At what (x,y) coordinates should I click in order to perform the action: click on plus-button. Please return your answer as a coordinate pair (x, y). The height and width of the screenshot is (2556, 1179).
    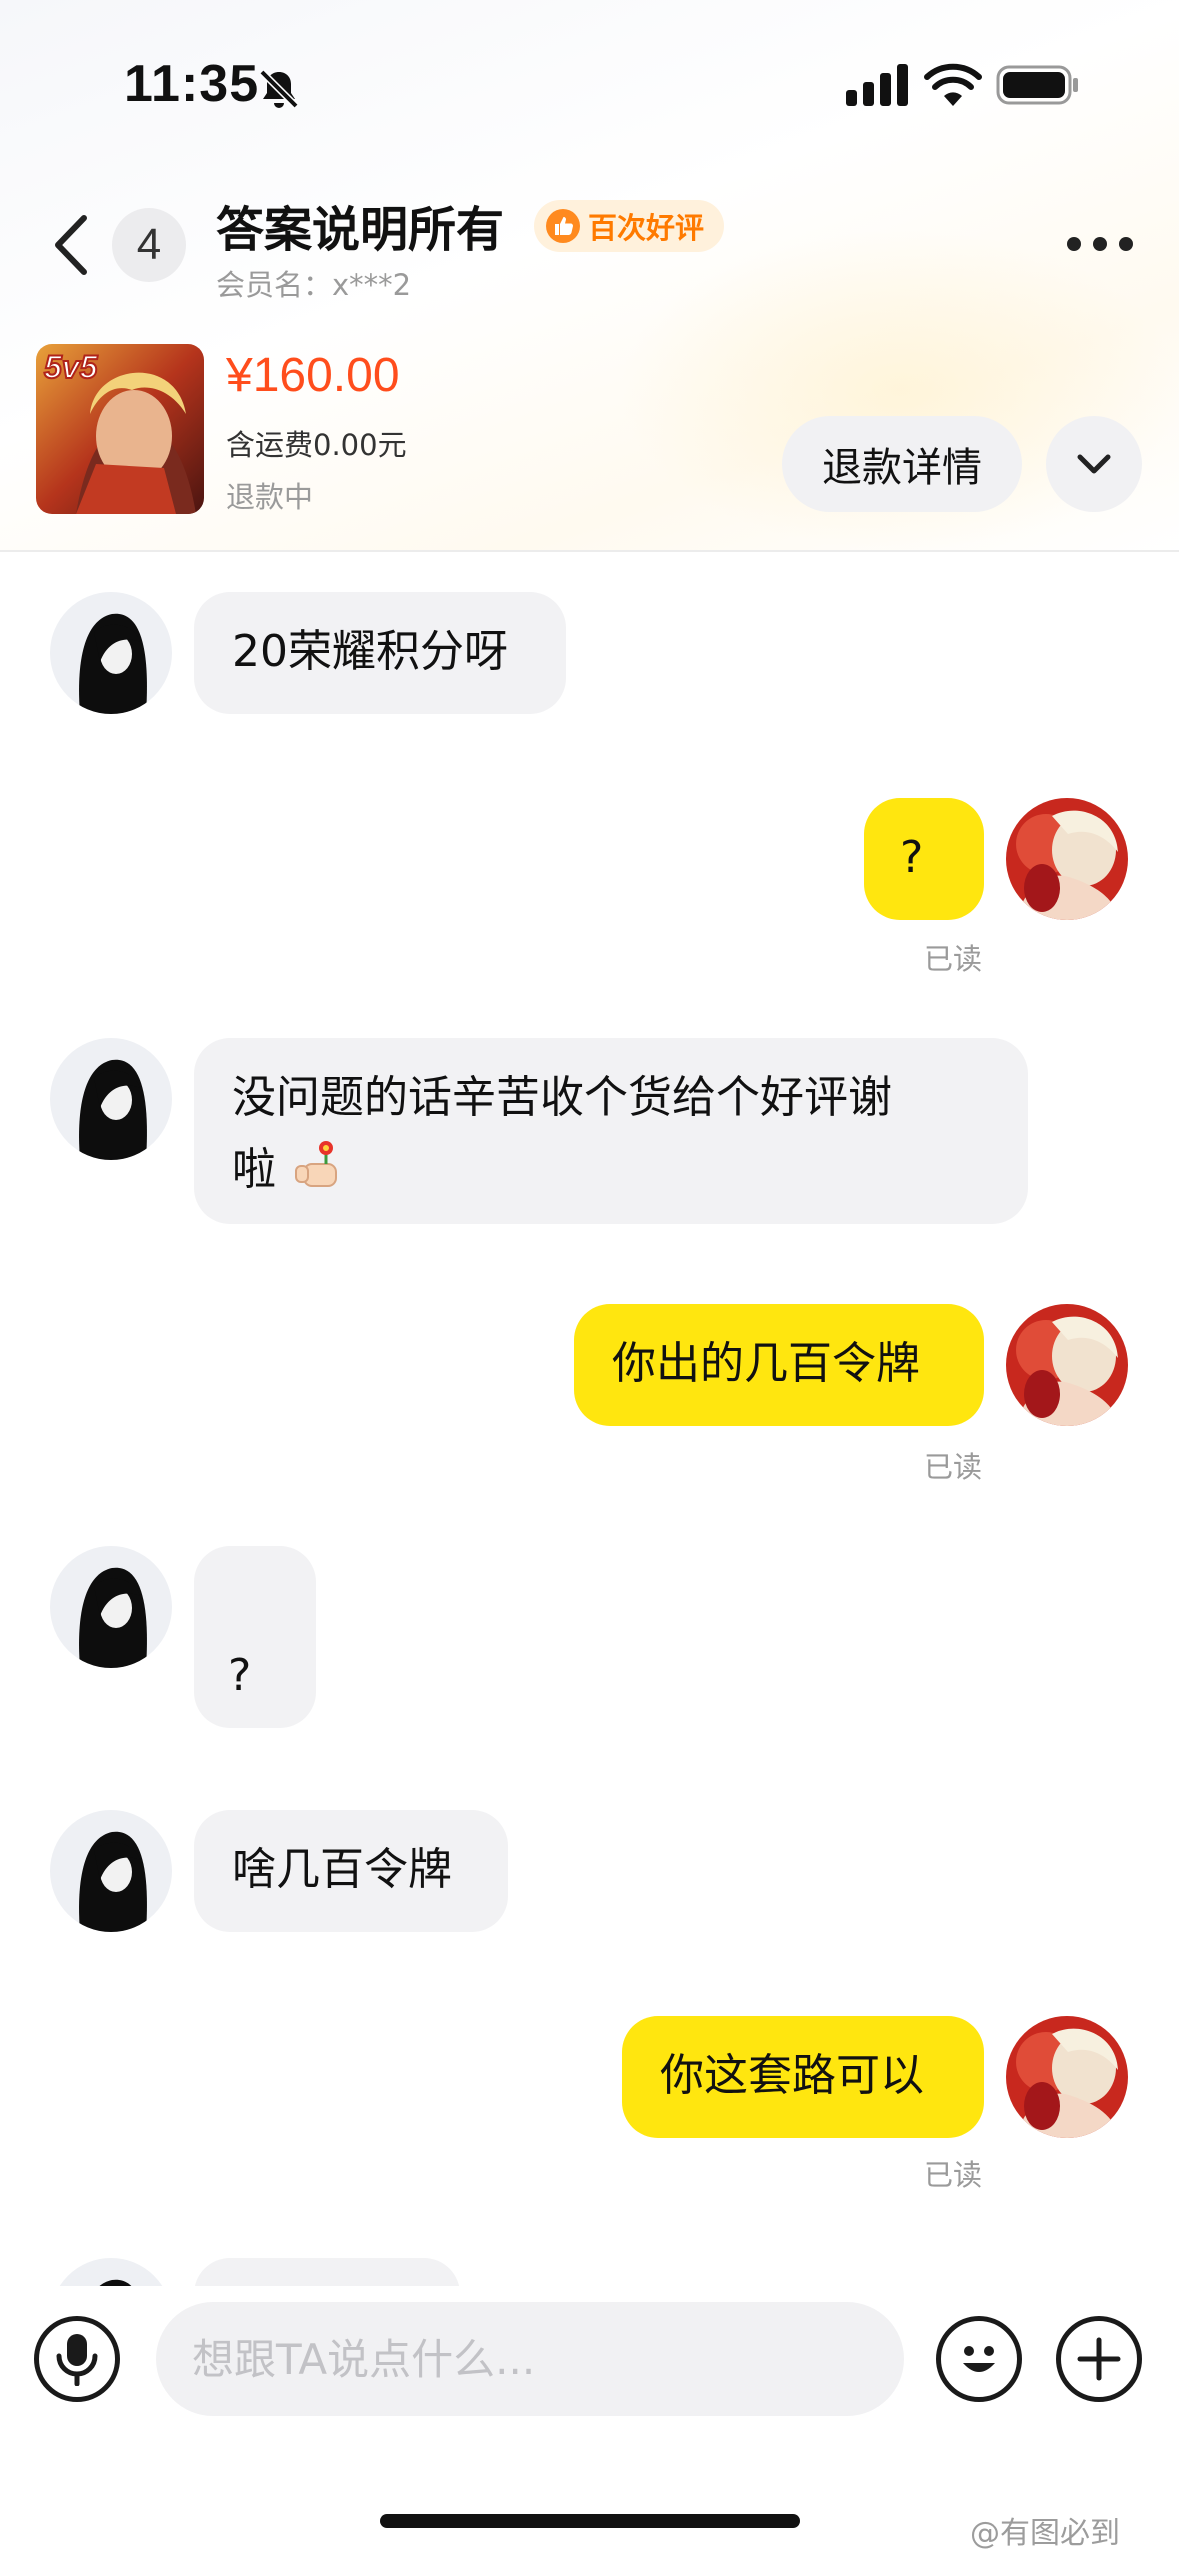
    Looking at the image, I should click on (1099, 2359).